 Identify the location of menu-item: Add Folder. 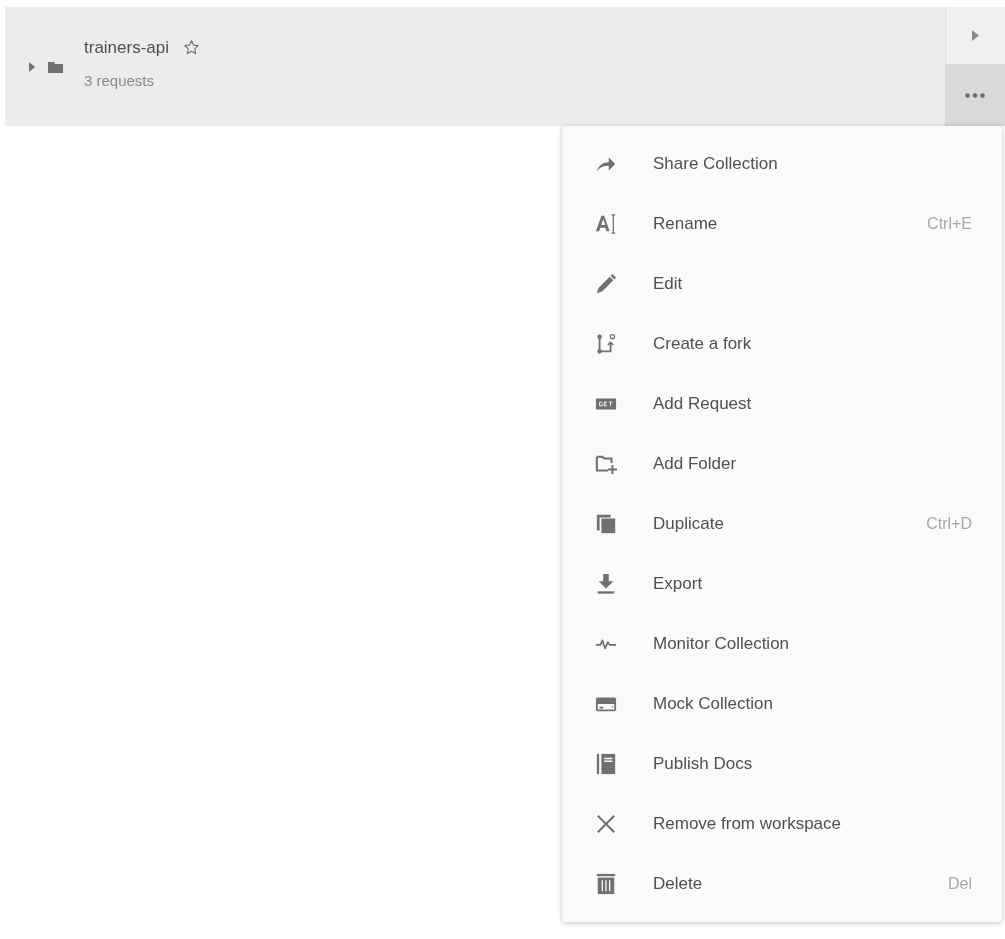
(782, 464).